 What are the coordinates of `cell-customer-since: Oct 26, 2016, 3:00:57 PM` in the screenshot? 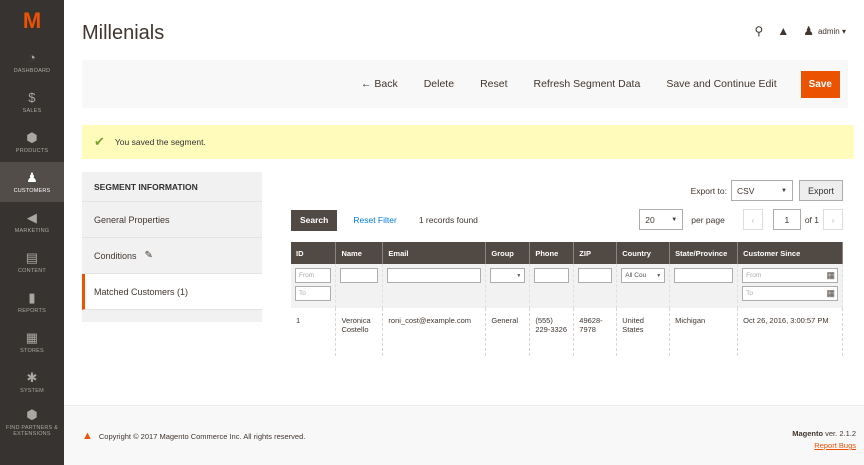 It's located at (790, 332).